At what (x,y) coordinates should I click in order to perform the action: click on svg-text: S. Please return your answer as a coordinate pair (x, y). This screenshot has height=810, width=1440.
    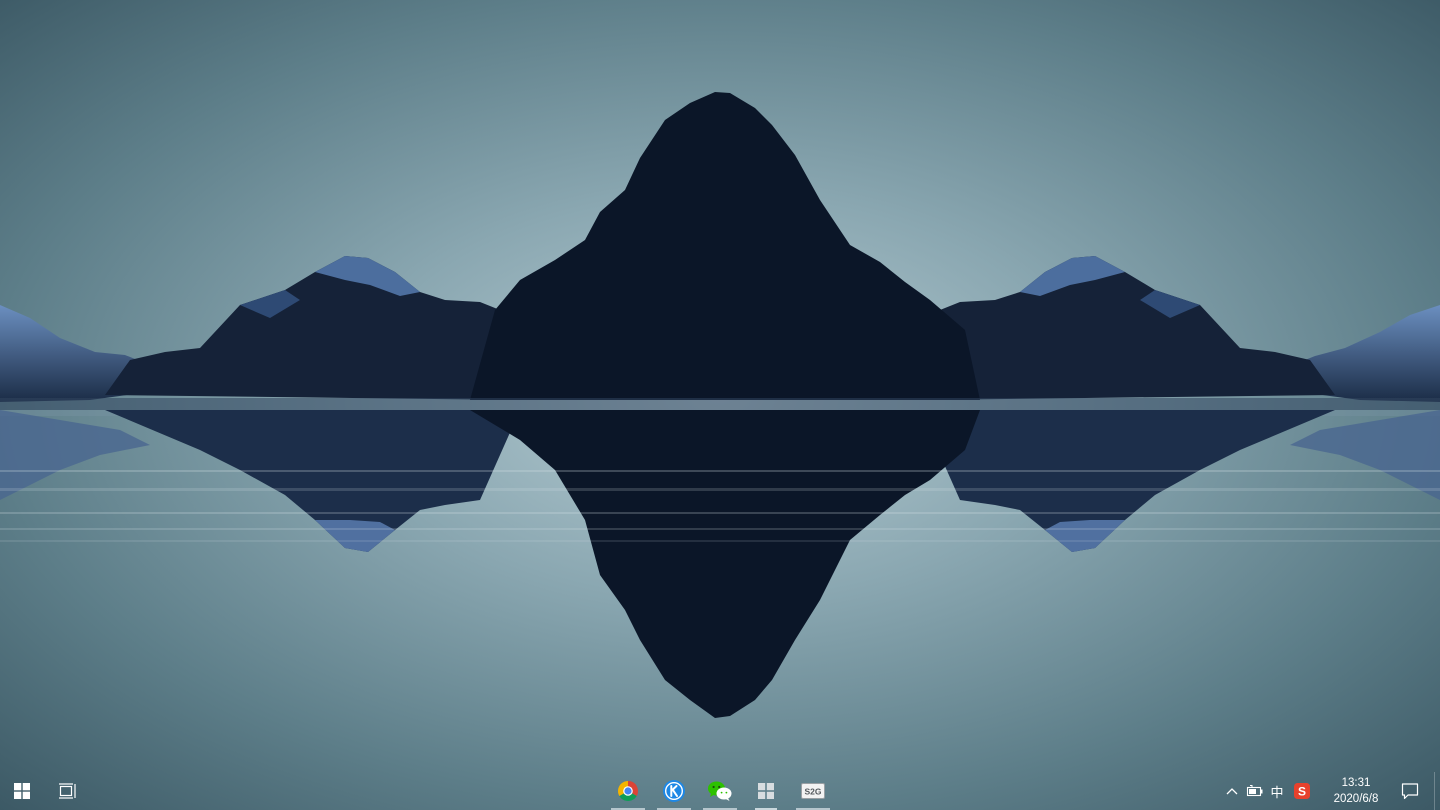
    Looking at the image, I should click on (1302, 791).